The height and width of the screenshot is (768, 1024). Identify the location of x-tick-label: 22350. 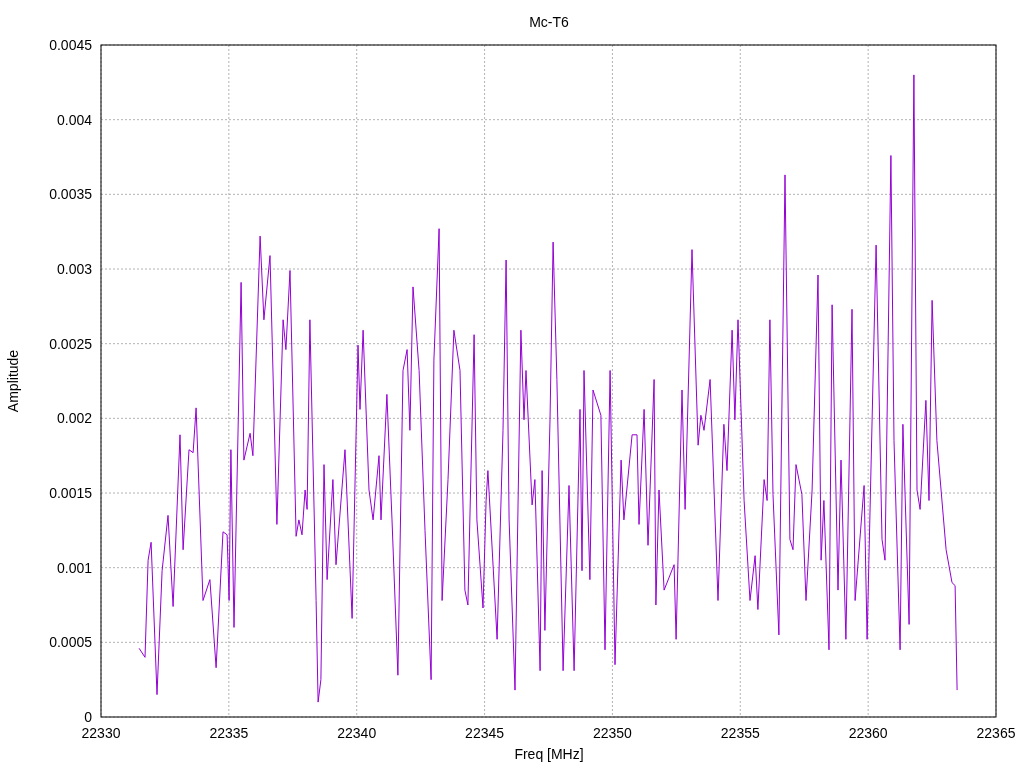
(612, 733).